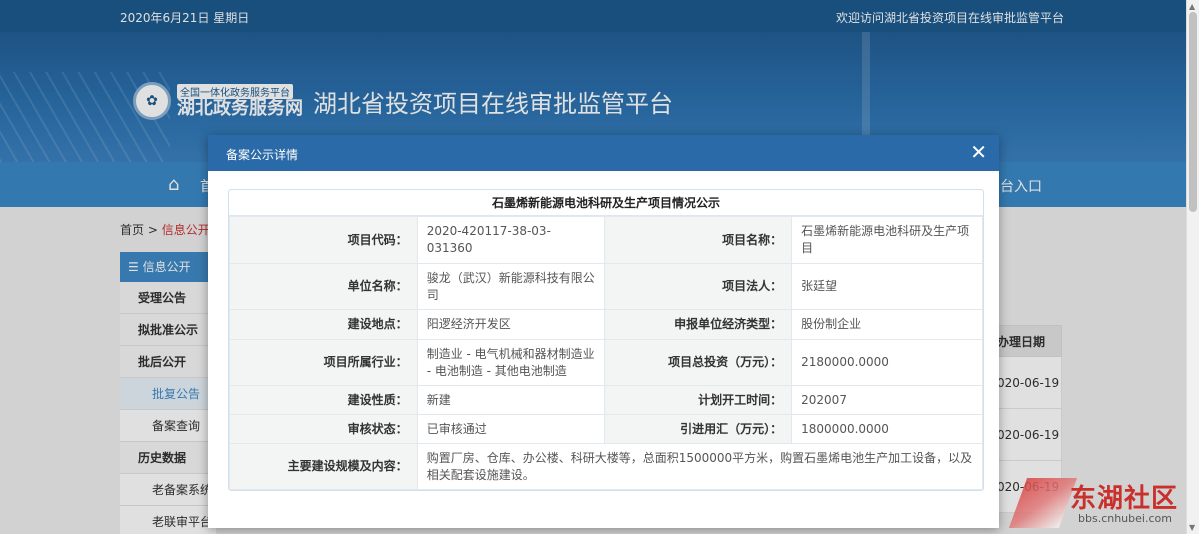  What do you see at coordinates (511, 286) in the screenshot?
I see `value-company-name: 骏龙（武汉）新能源科技有限公司` at bounding box center [511, 286].